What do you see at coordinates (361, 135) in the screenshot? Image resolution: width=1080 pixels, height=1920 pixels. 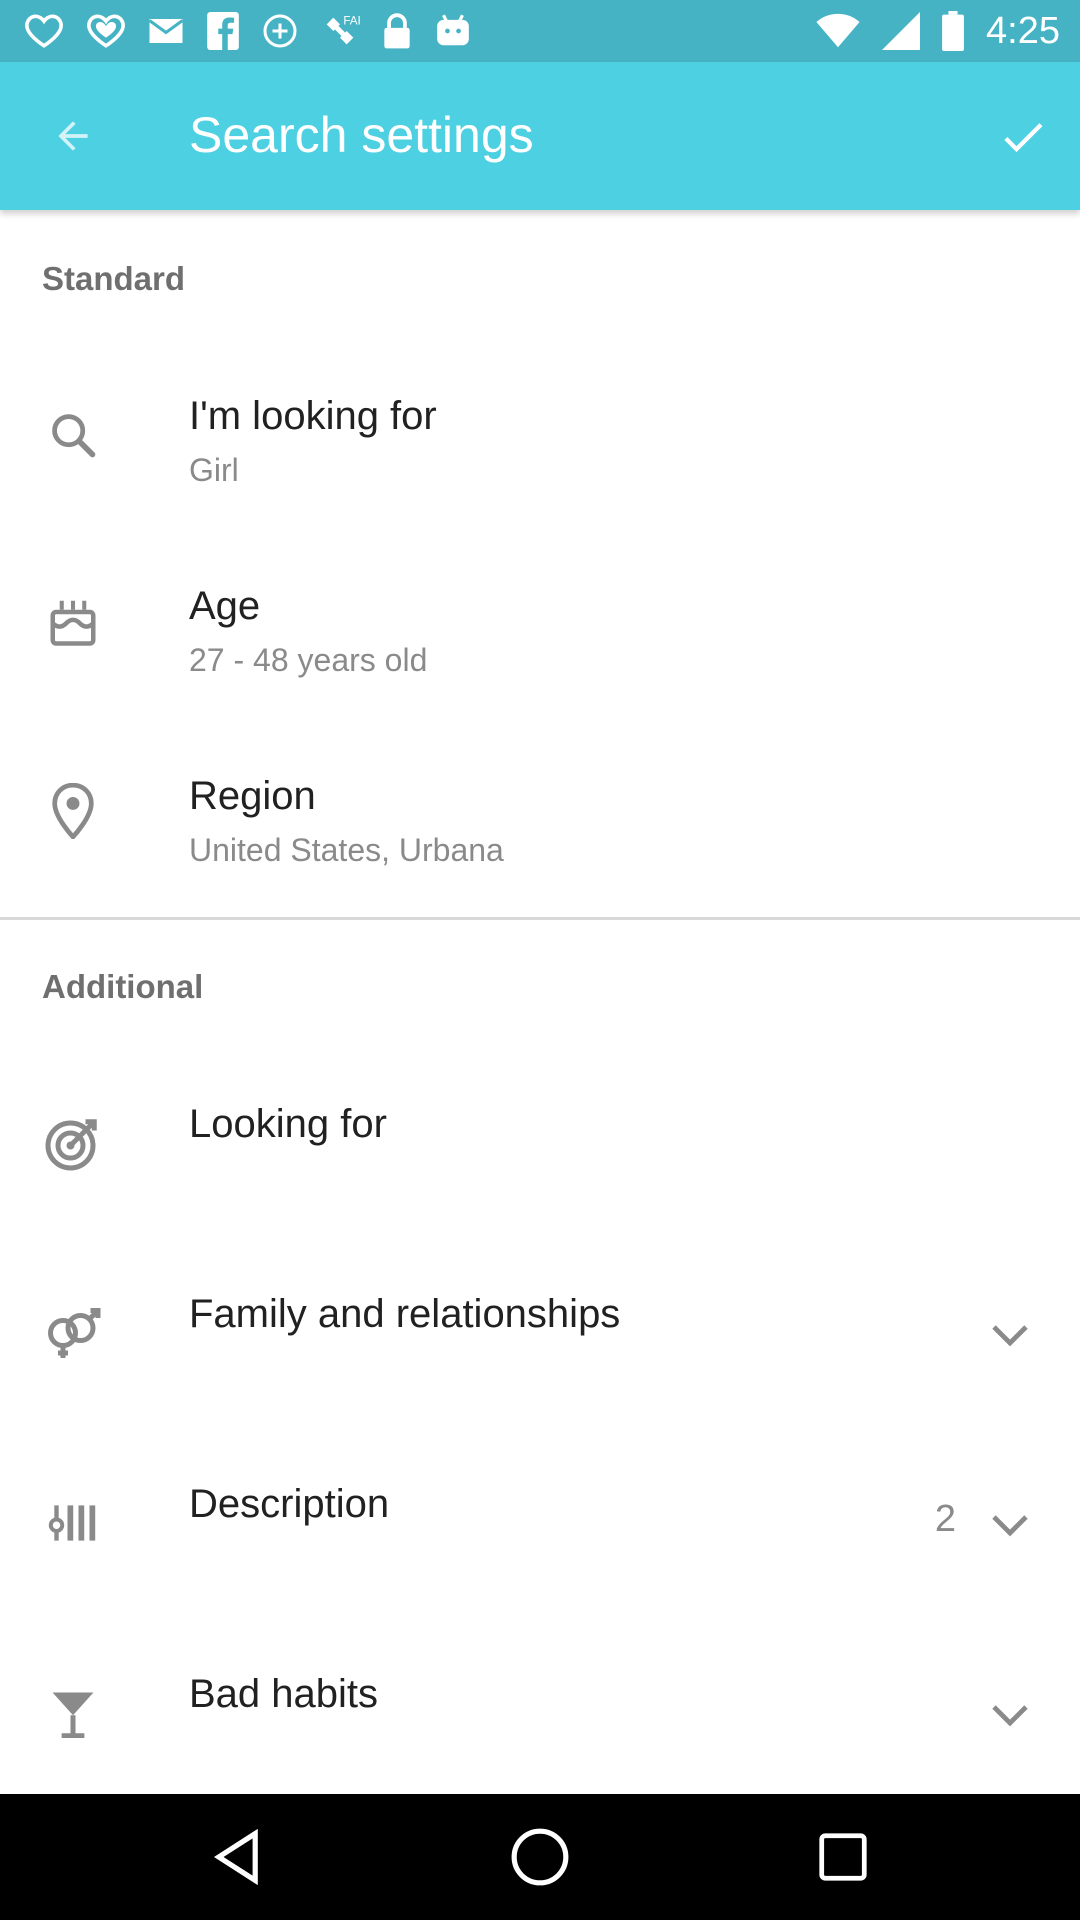 I see `page-title: Search settings` at bounding box center [361, 135].